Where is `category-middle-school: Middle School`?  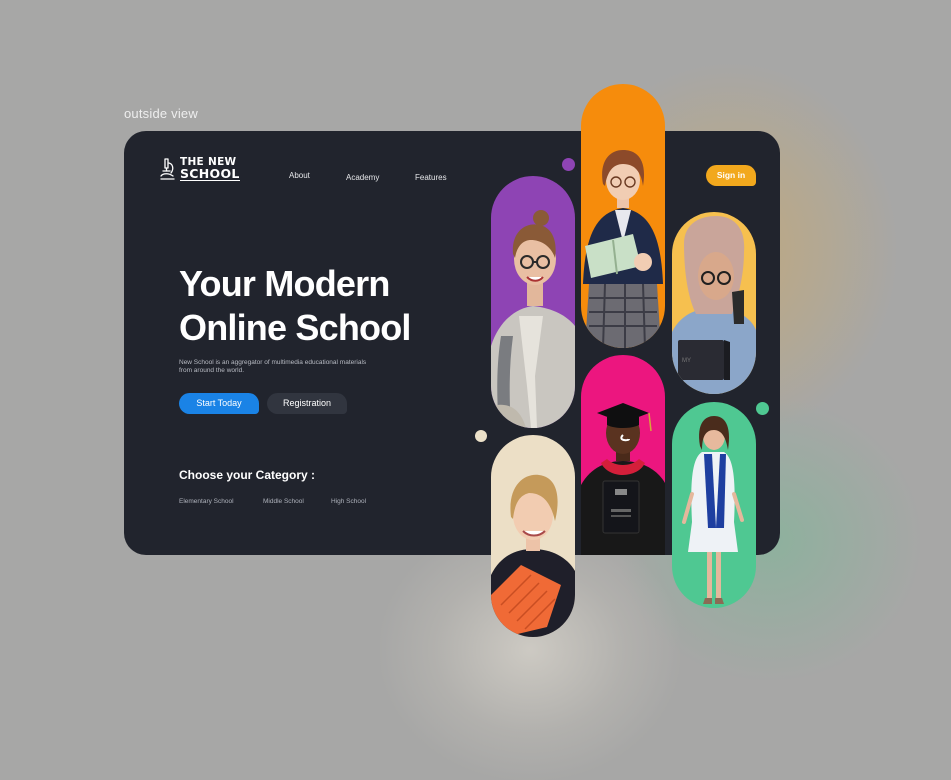
category-middle-school: Middle School is located at coordinates (283, 501).